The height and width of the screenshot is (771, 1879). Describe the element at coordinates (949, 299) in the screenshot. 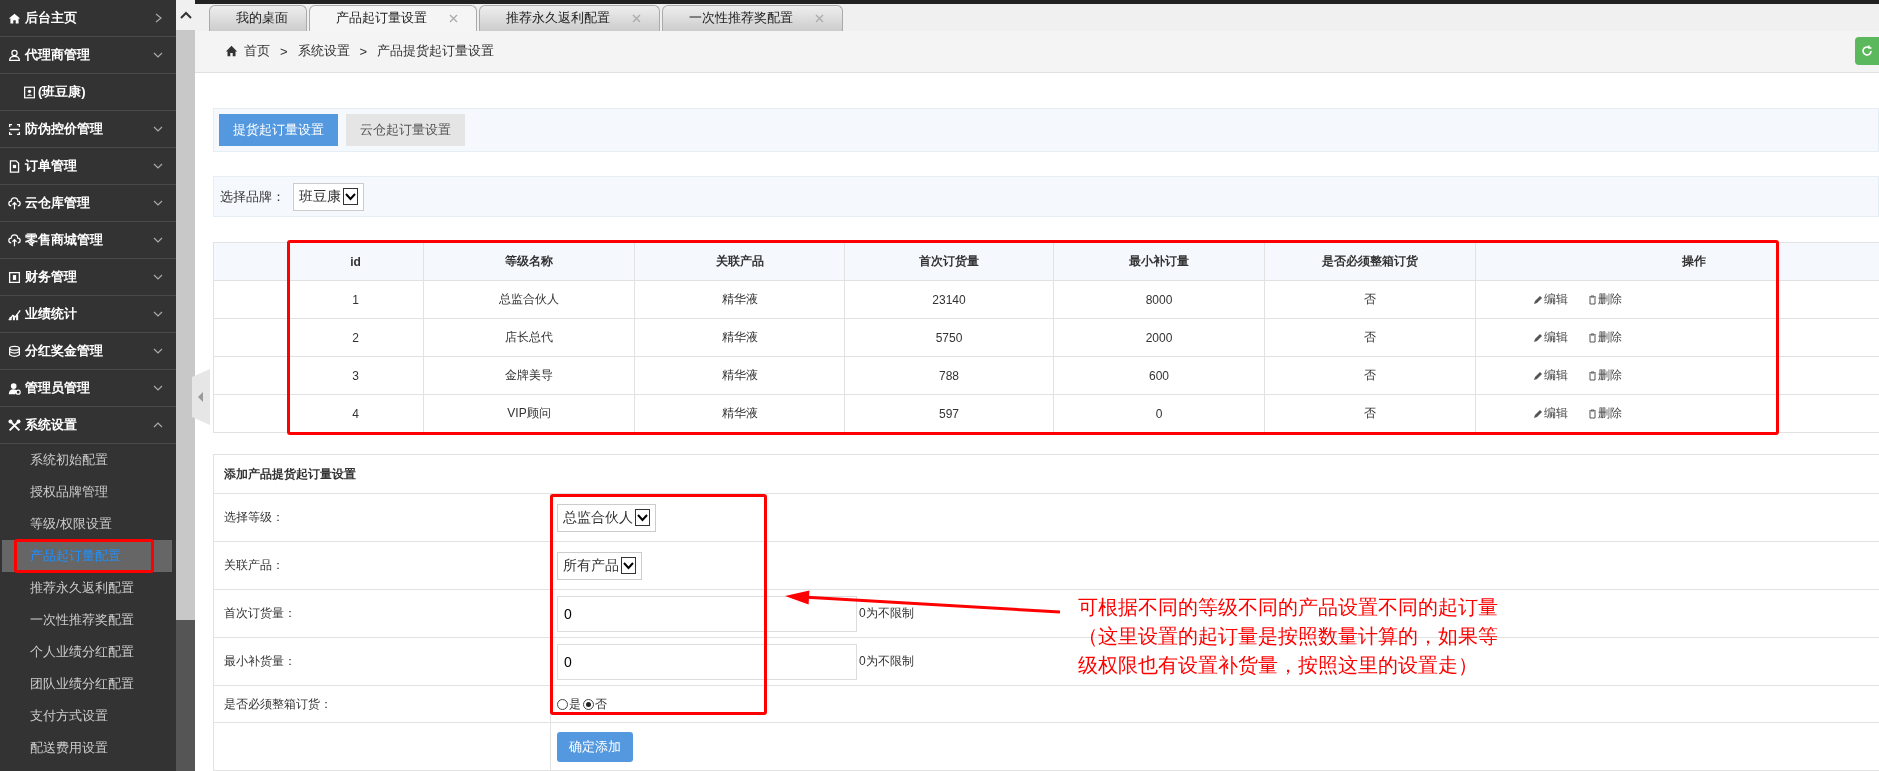

I see `table-cell: 23140` at that location.